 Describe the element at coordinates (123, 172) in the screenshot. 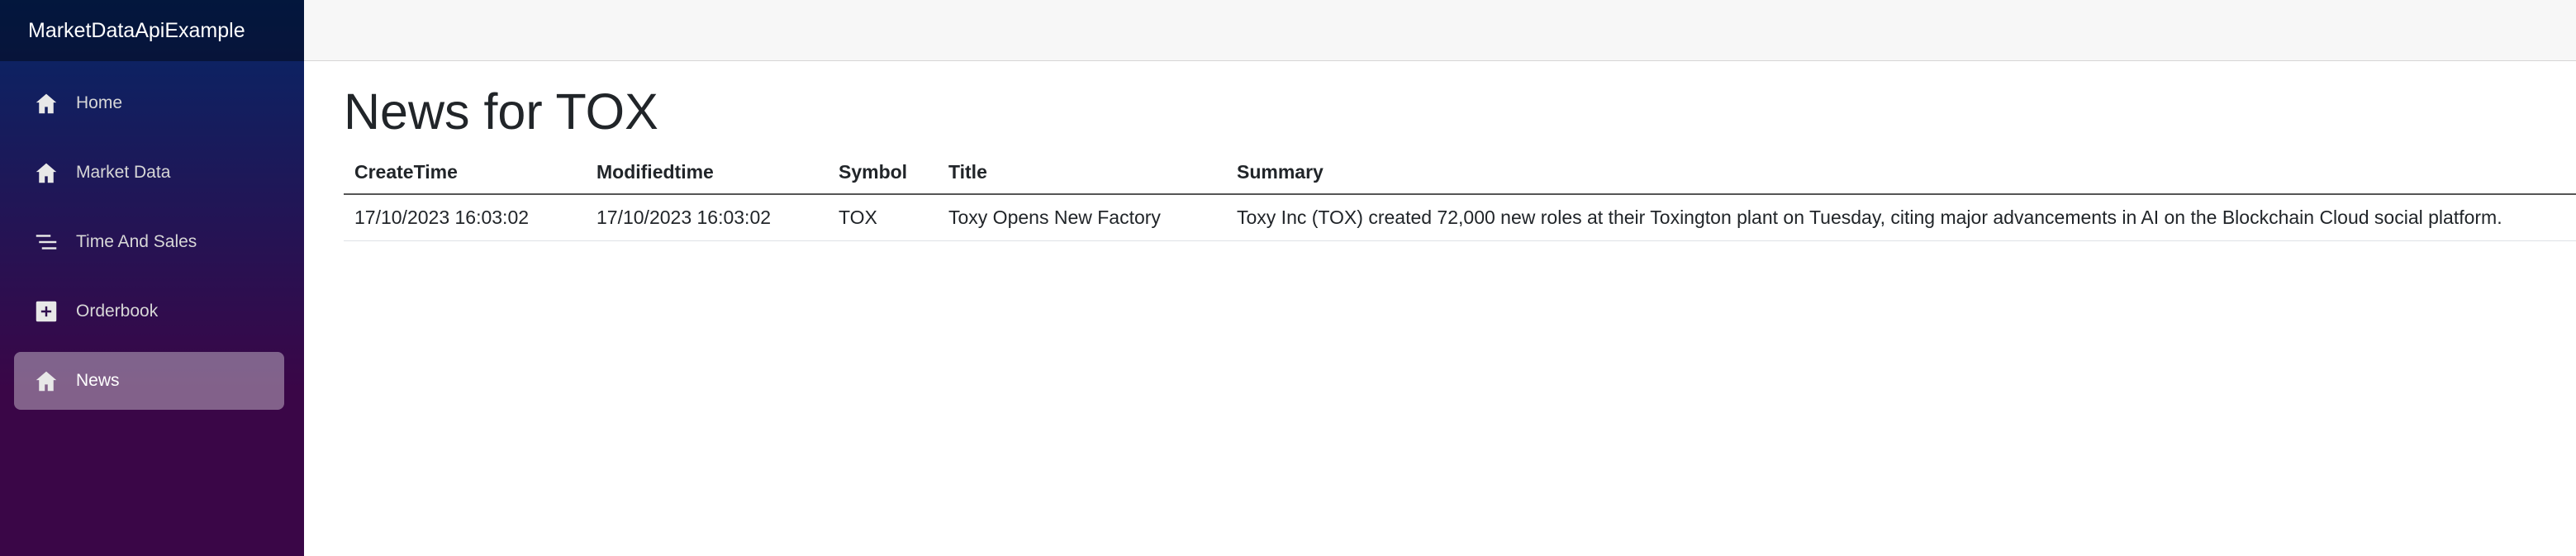

I see `nav-item-label: Market Data` at that location.